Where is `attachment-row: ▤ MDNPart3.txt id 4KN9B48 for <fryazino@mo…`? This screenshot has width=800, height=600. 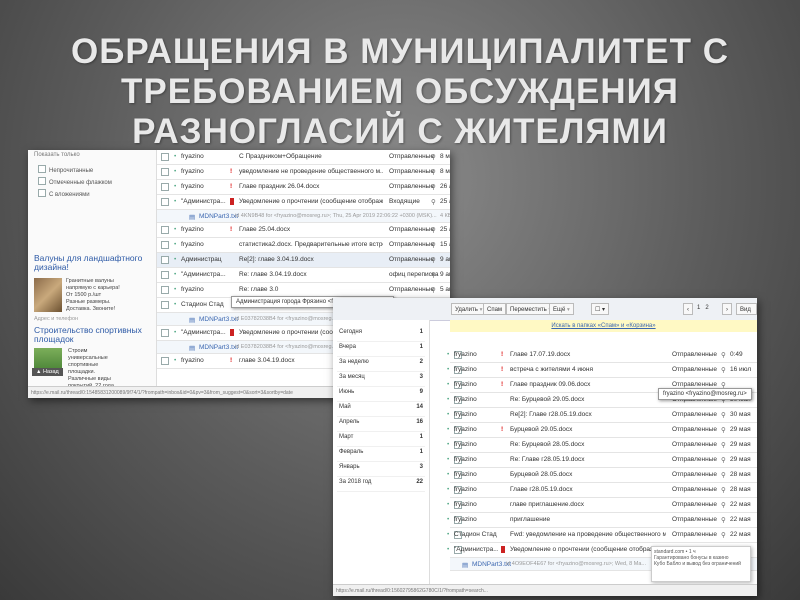
attachment-row: ▤ MDNPart3.txt id 4KN9B48 for <fryazino@mo… is located at coordinates (303, 216).